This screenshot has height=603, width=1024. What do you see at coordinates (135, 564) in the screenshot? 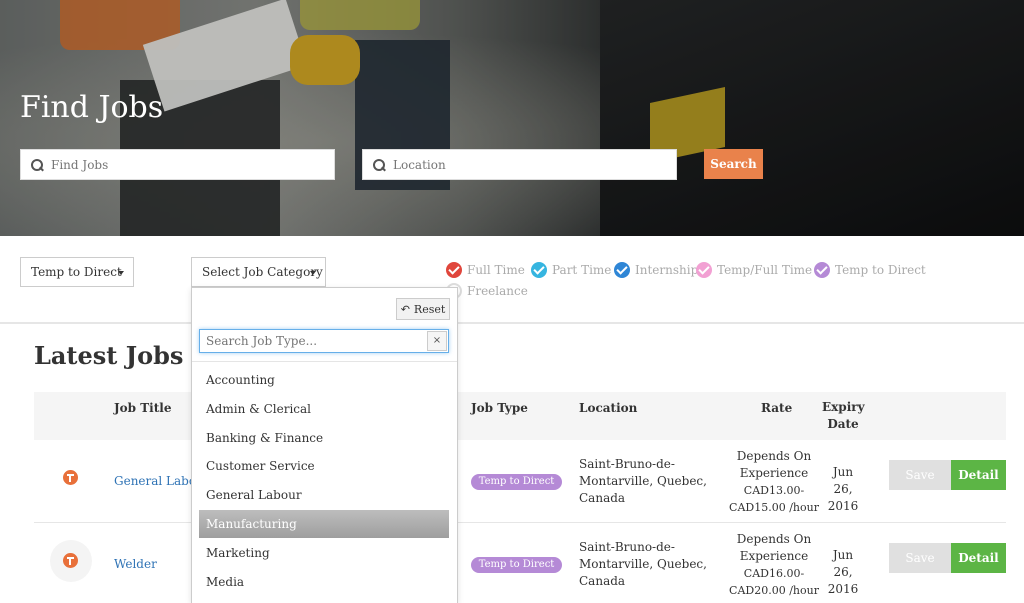
I see `job-title-link: Welder` at bounding box center [135, 564].